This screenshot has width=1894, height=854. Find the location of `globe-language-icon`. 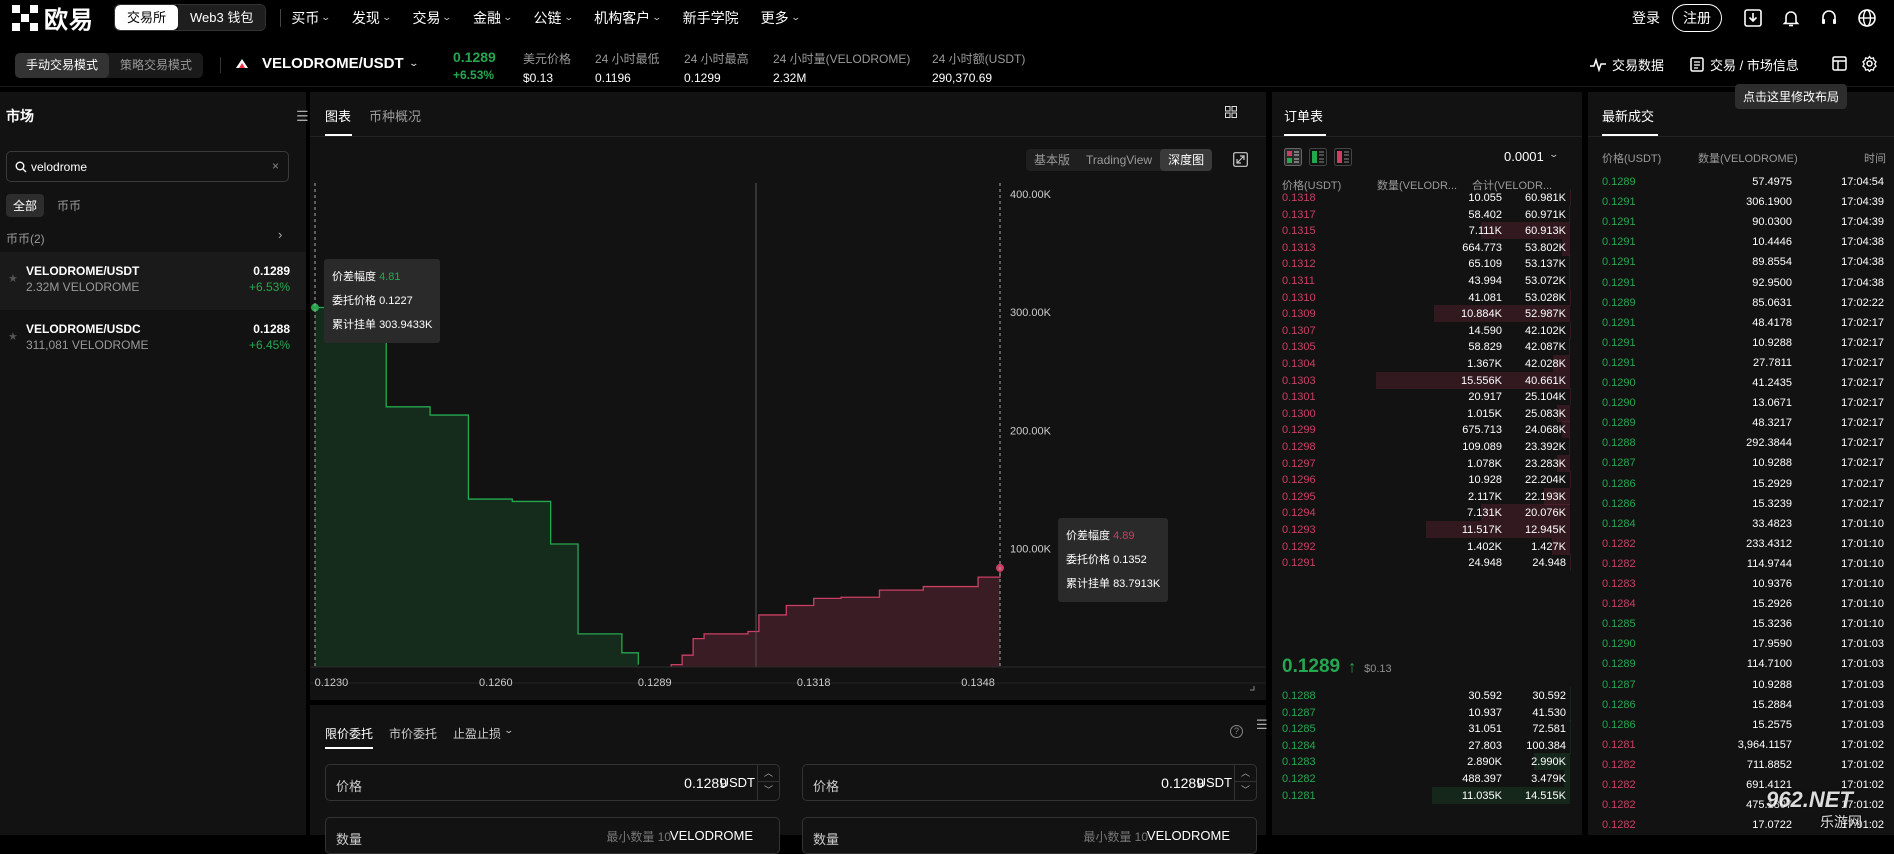

globe-language-icon is located at coordinates (1867, 18).